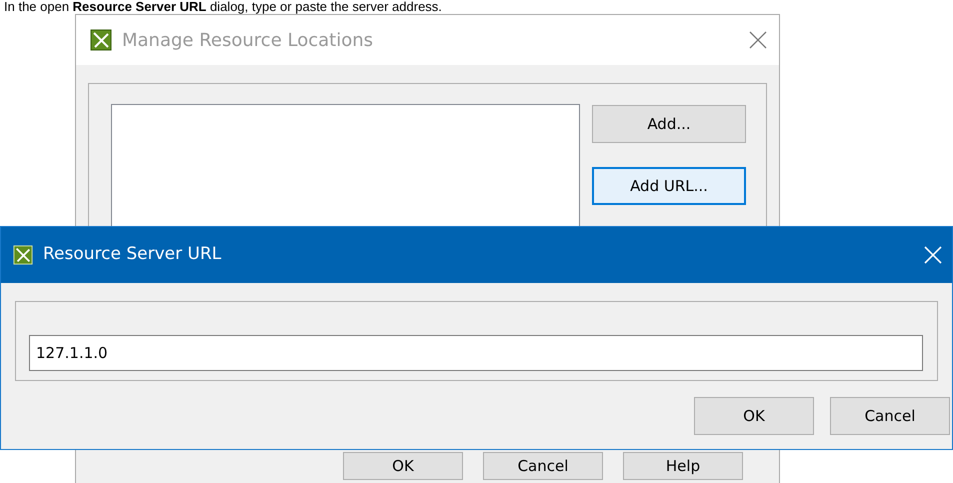 This screenshot has width=953, height=483. I want to click on dialog-title: Manage Resource Locations, so click(247, 40).